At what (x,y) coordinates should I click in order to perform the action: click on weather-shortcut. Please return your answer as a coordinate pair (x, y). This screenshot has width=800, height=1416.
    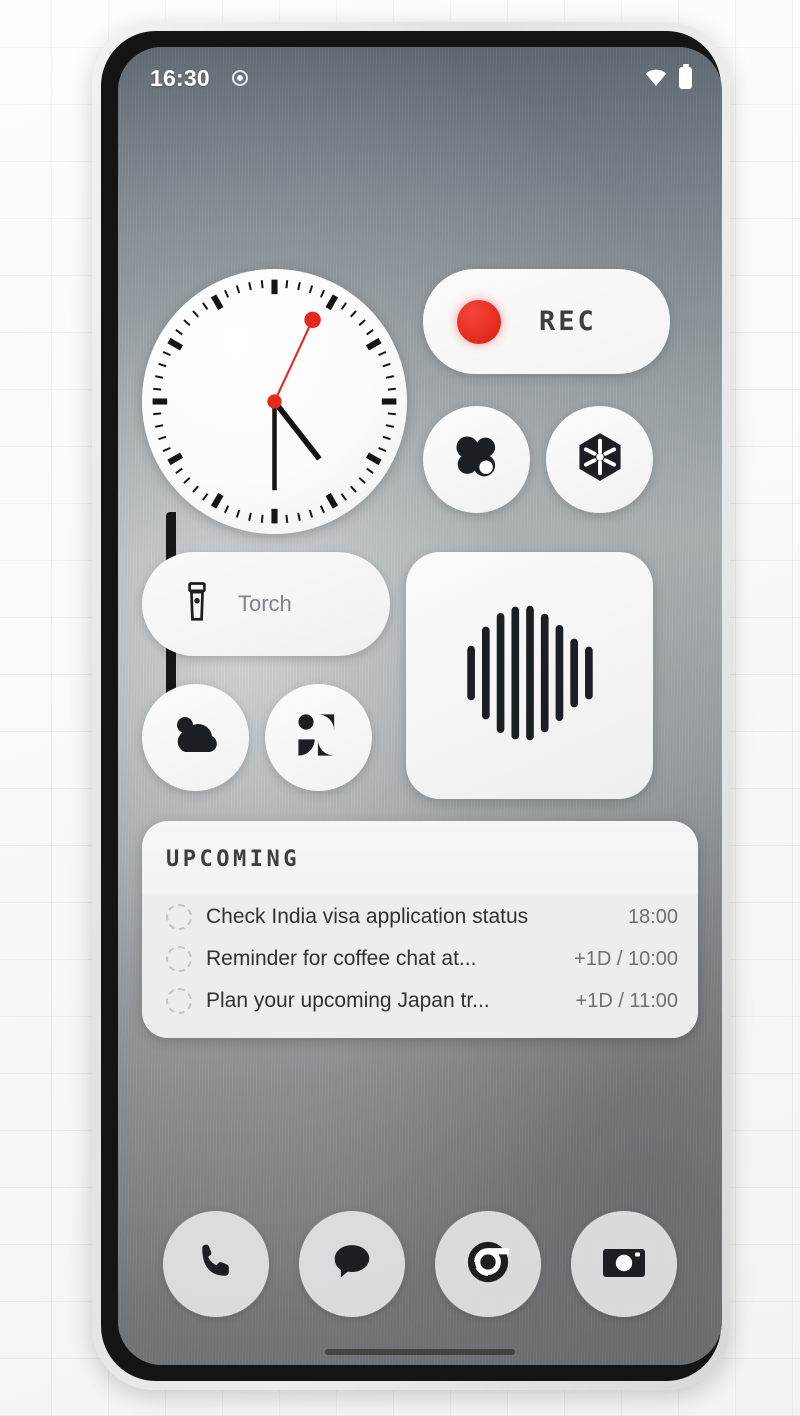
    Looking at the image, I should click on (195, 737).